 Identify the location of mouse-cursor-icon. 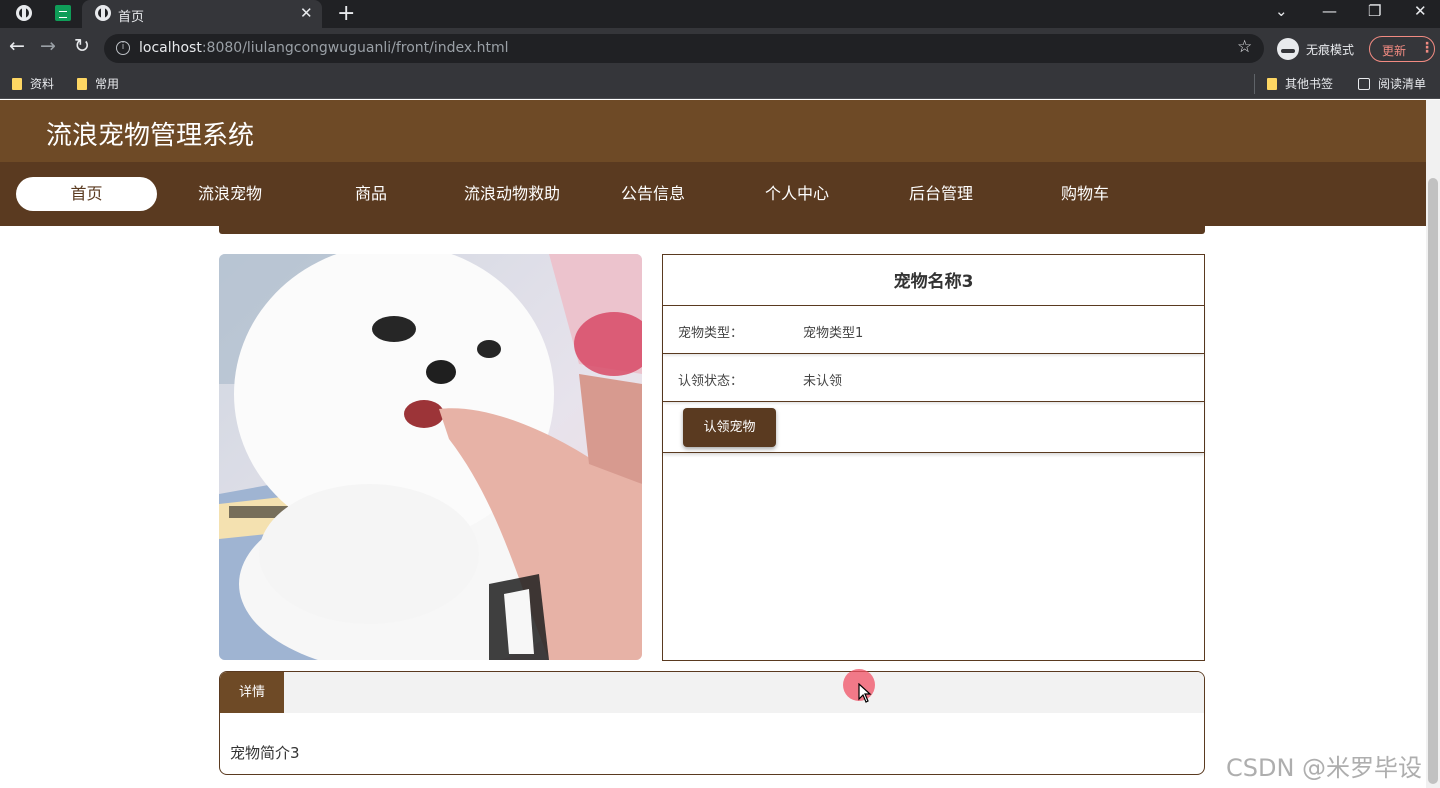
(865, 693).